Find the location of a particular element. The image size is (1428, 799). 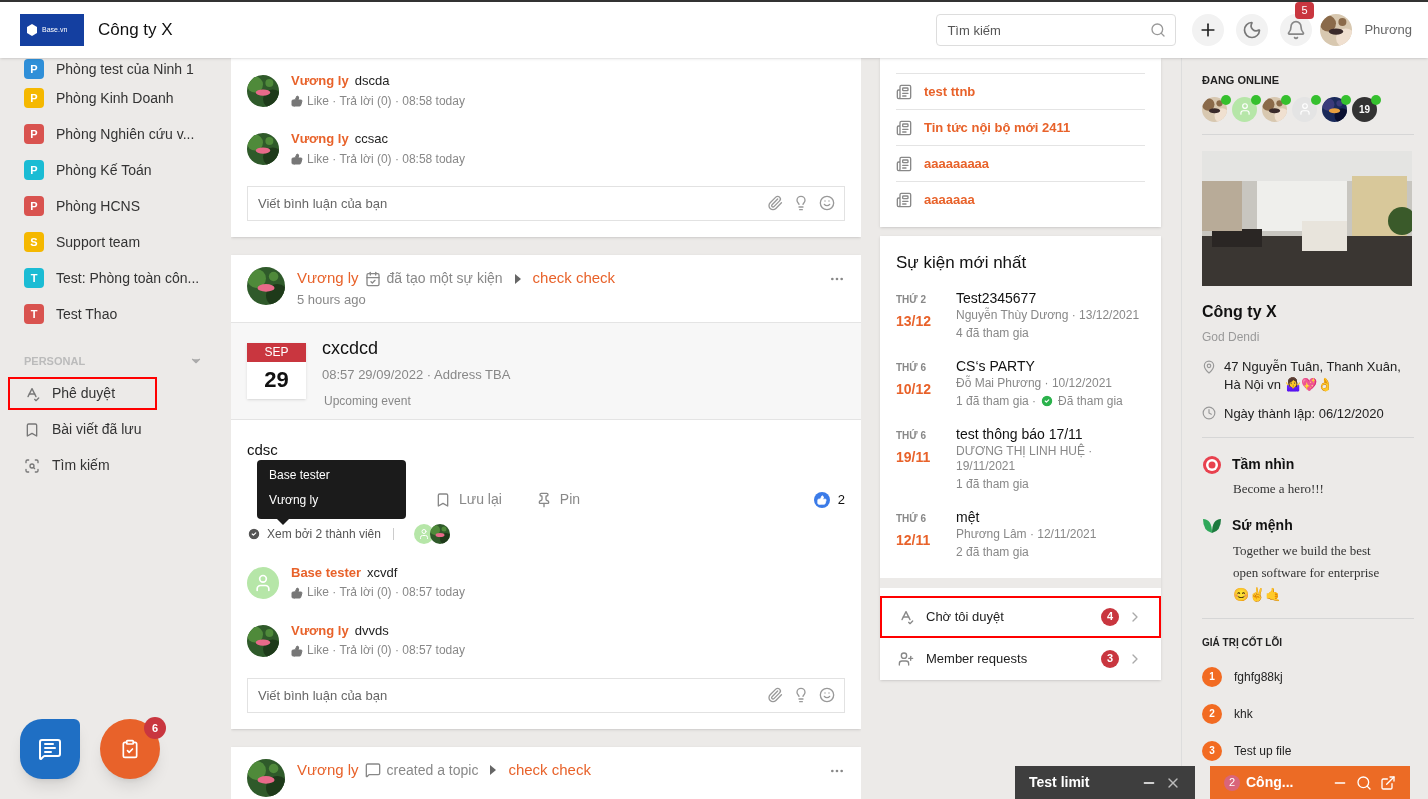

personal-item: Phê duyệt is located at coordinates (82, 393).